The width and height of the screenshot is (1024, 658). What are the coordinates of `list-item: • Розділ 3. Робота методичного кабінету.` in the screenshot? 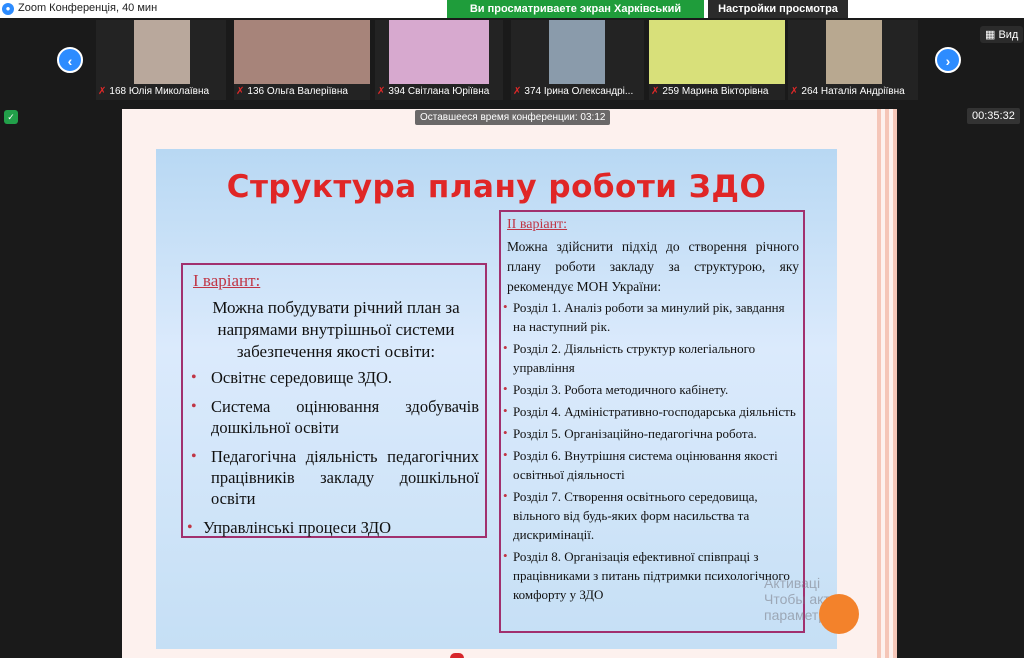 It's located at (650, 389).